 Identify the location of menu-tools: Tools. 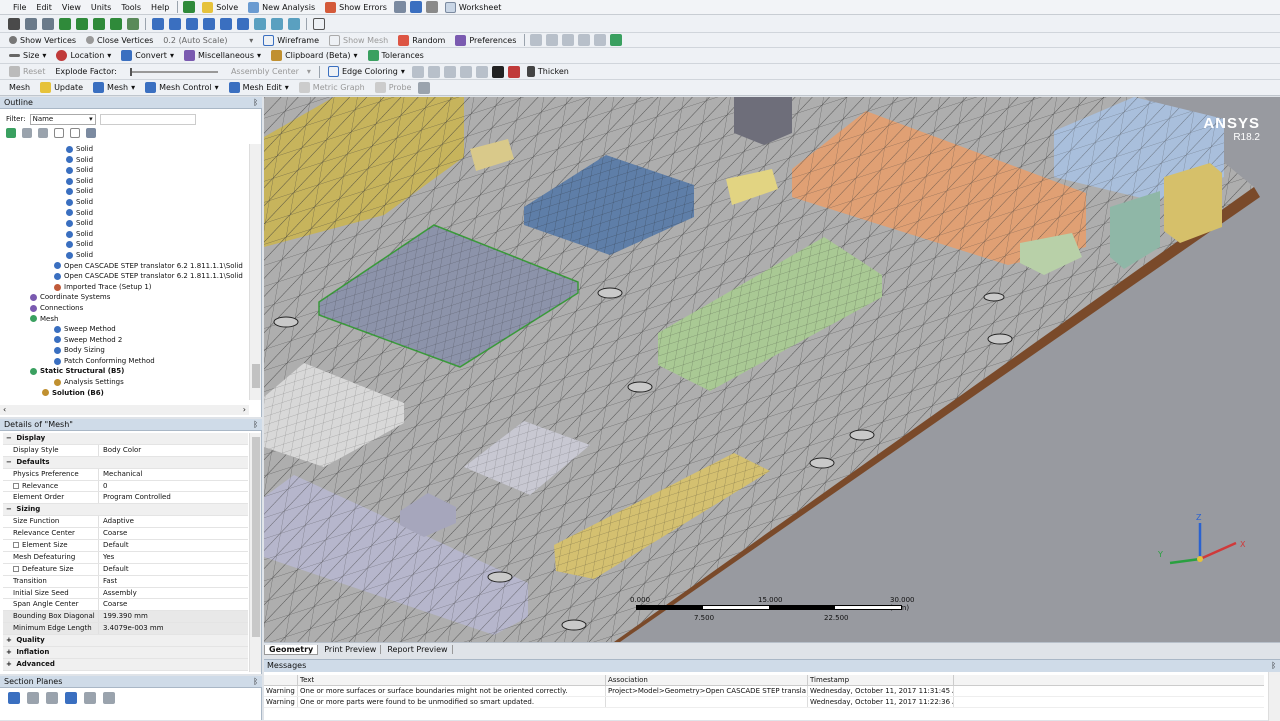
(131, 7).